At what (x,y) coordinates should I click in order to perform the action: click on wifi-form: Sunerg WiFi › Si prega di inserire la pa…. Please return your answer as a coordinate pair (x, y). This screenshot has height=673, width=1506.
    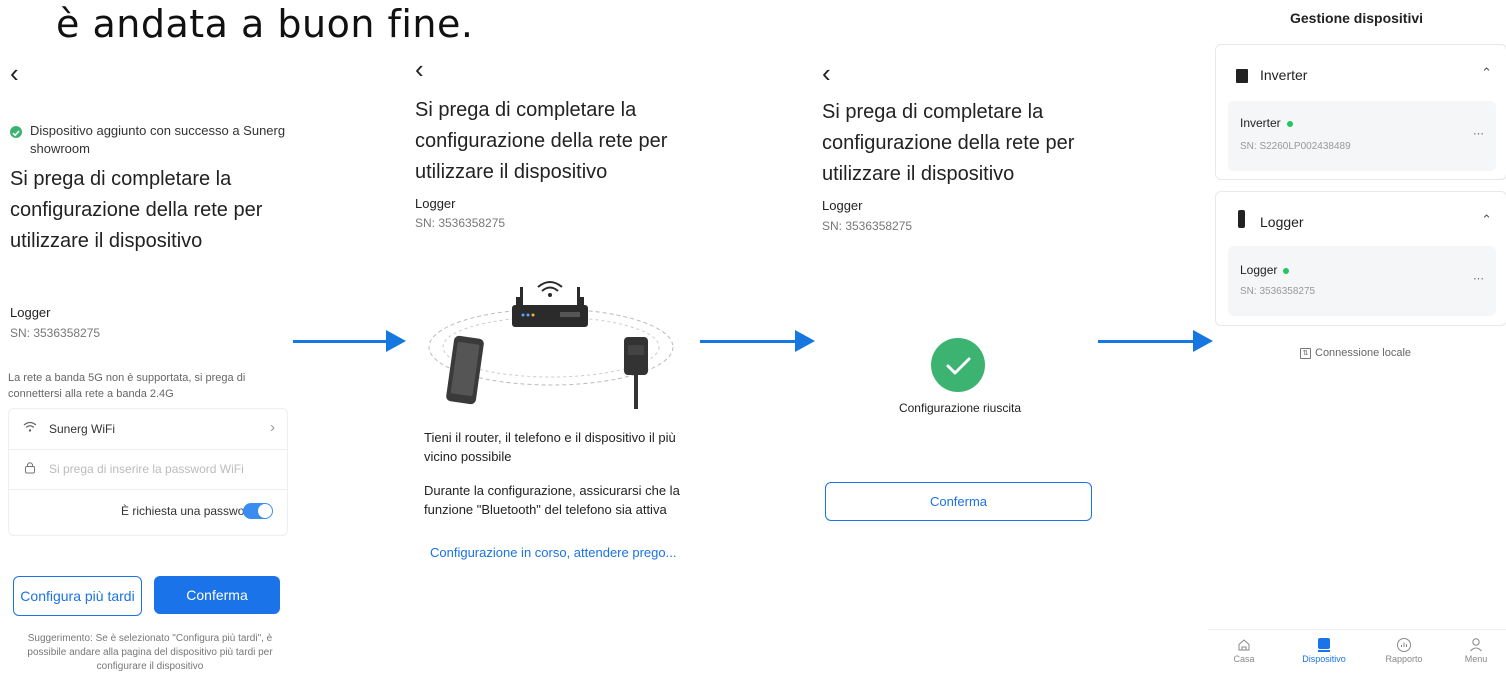
    Looking at the image, I should click on (148, 472).